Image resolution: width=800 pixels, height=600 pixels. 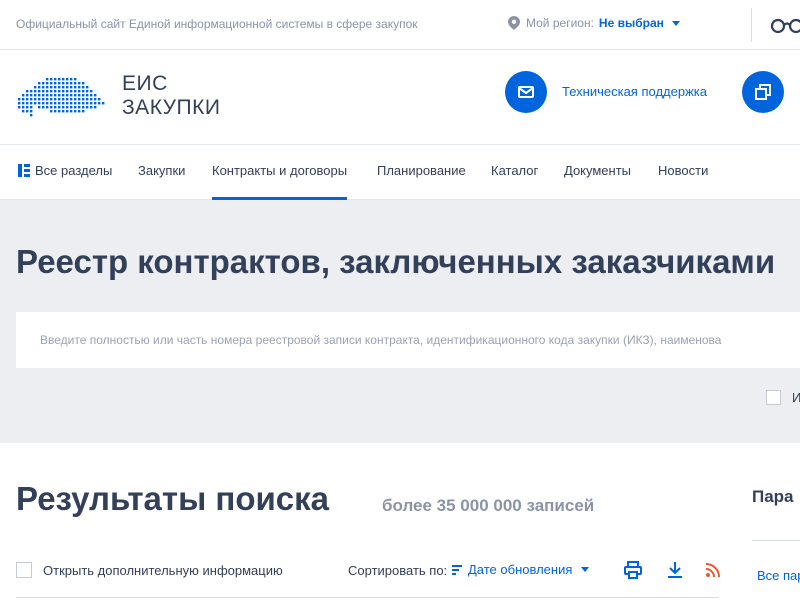 What do you see at coordinates (594, 23) in the screenshot?
I see `region-selector: Мой регион: Не выбран` at bounding box center [594, 23].